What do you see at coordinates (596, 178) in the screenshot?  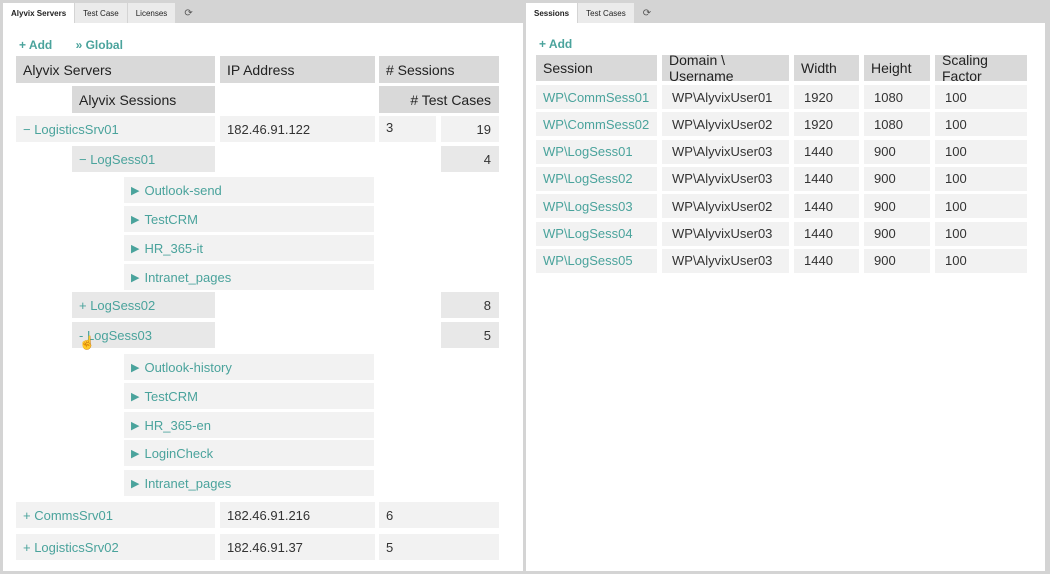 I see `session-cell-session: WP\LogSess02` at bounding box center [596, 178].